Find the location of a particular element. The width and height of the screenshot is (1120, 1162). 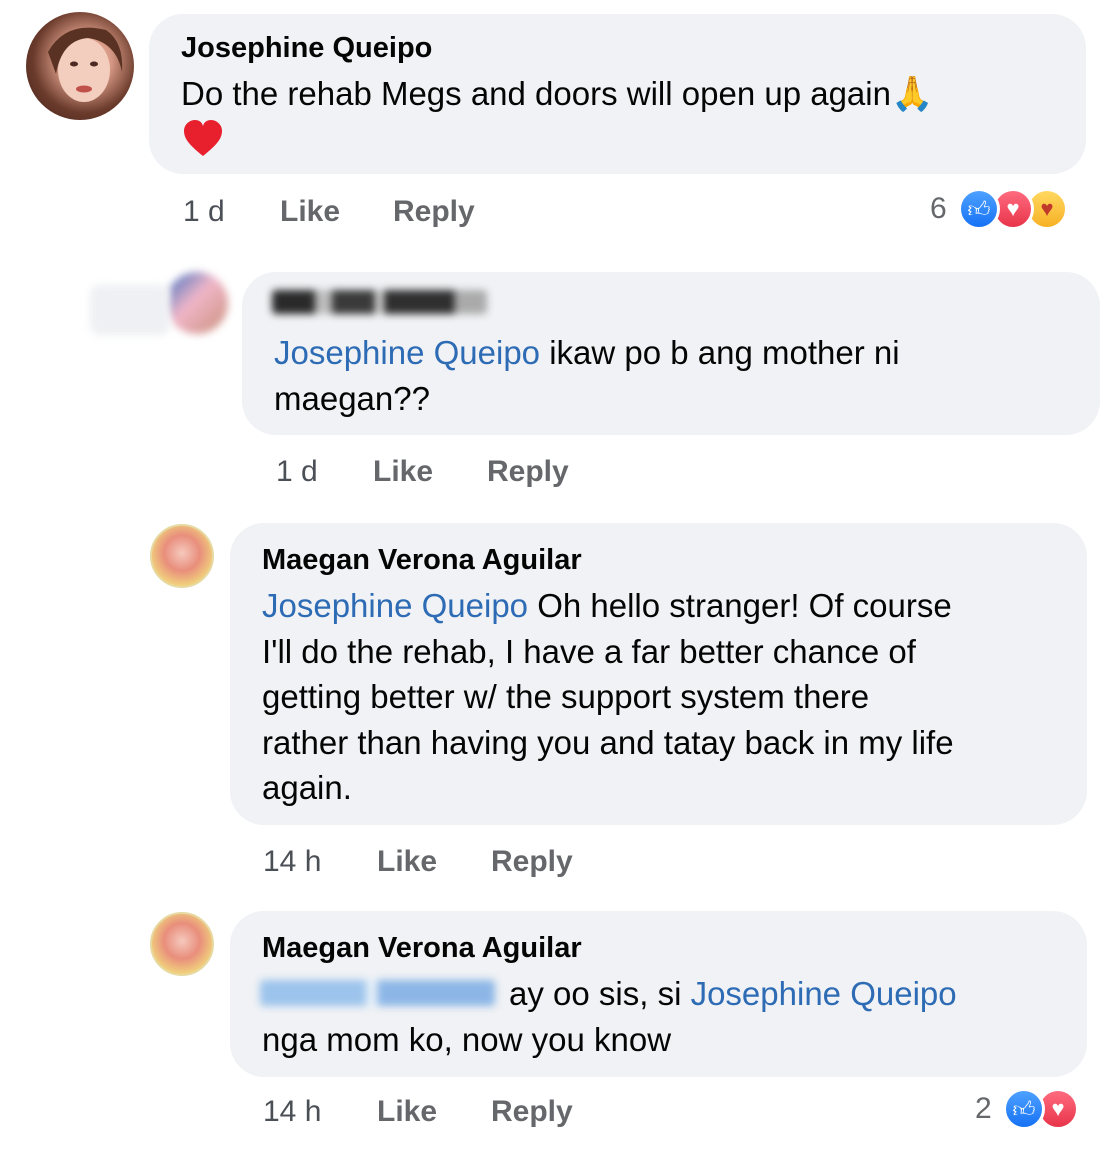

comment-text: ay oo sis, si Josephine Queipo is located at coordinates (789, 994).